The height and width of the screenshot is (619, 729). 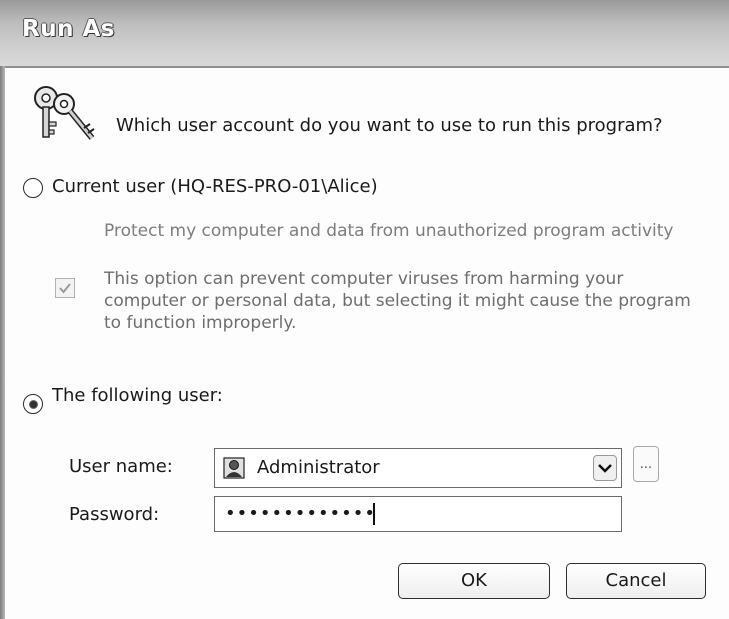 I want to click on username-dropdown-button, so click(x=605, y=468).